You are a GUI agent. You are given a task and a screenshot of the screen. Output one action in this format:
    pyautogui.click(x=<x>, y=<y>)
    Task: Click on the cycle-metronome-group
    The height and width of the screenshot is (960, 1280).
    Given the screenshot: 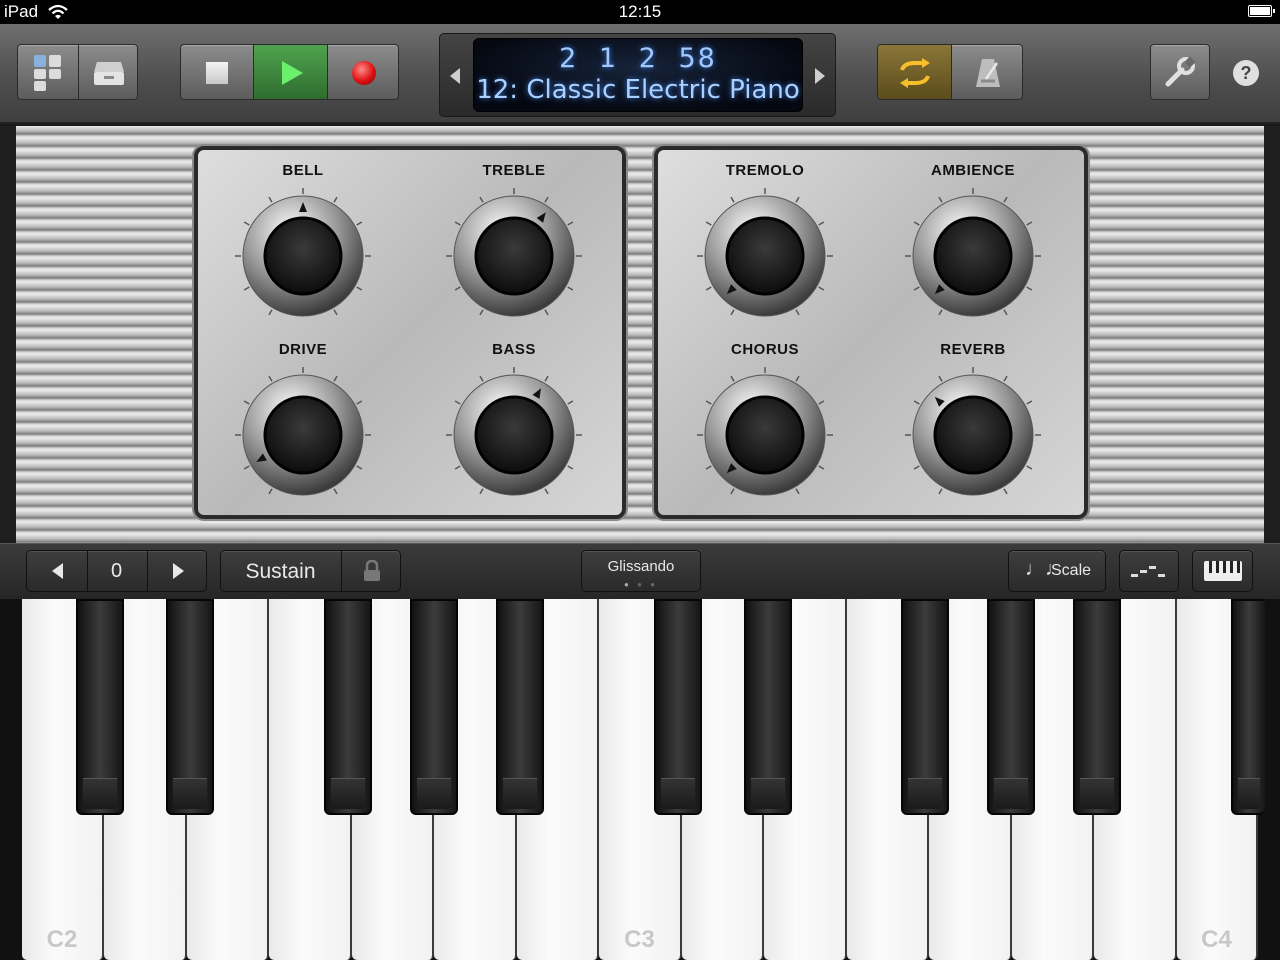 What is the action you would take?
    pyautogui.click(x=950, y=72)
    